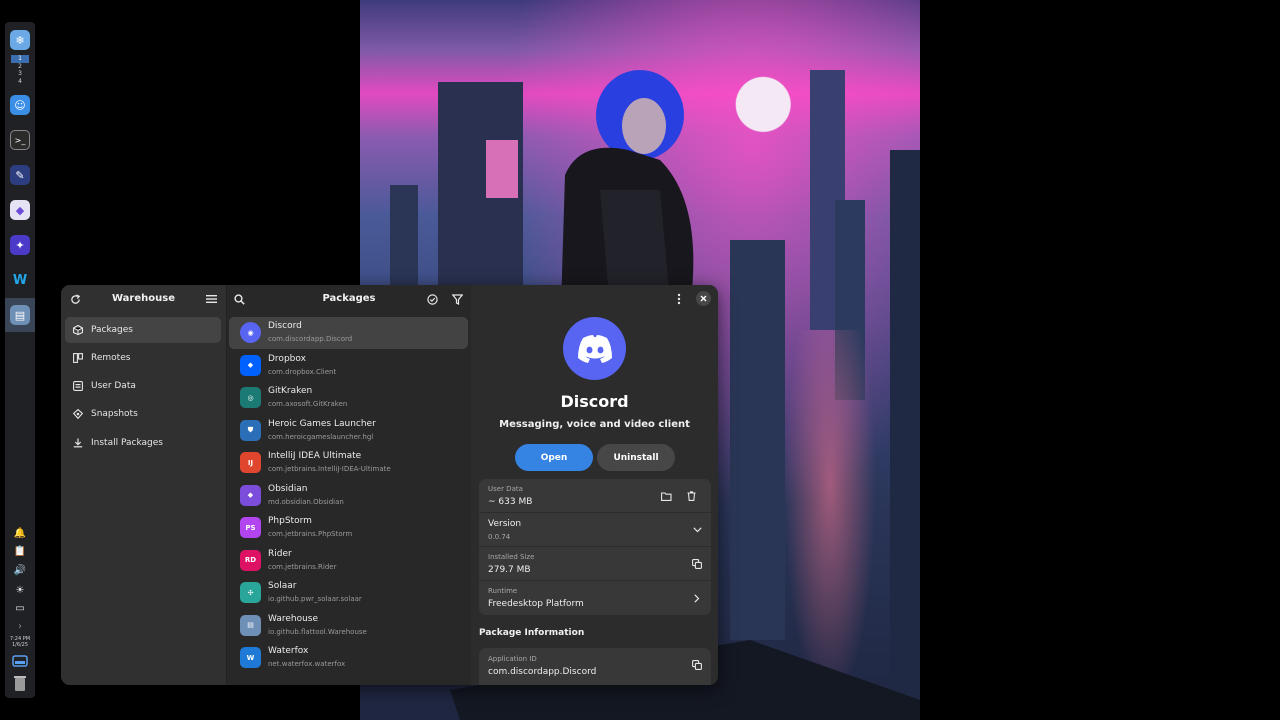  Describe the element at coordinates (78, 330) in the screenshot. I see `package-icon` at that location.